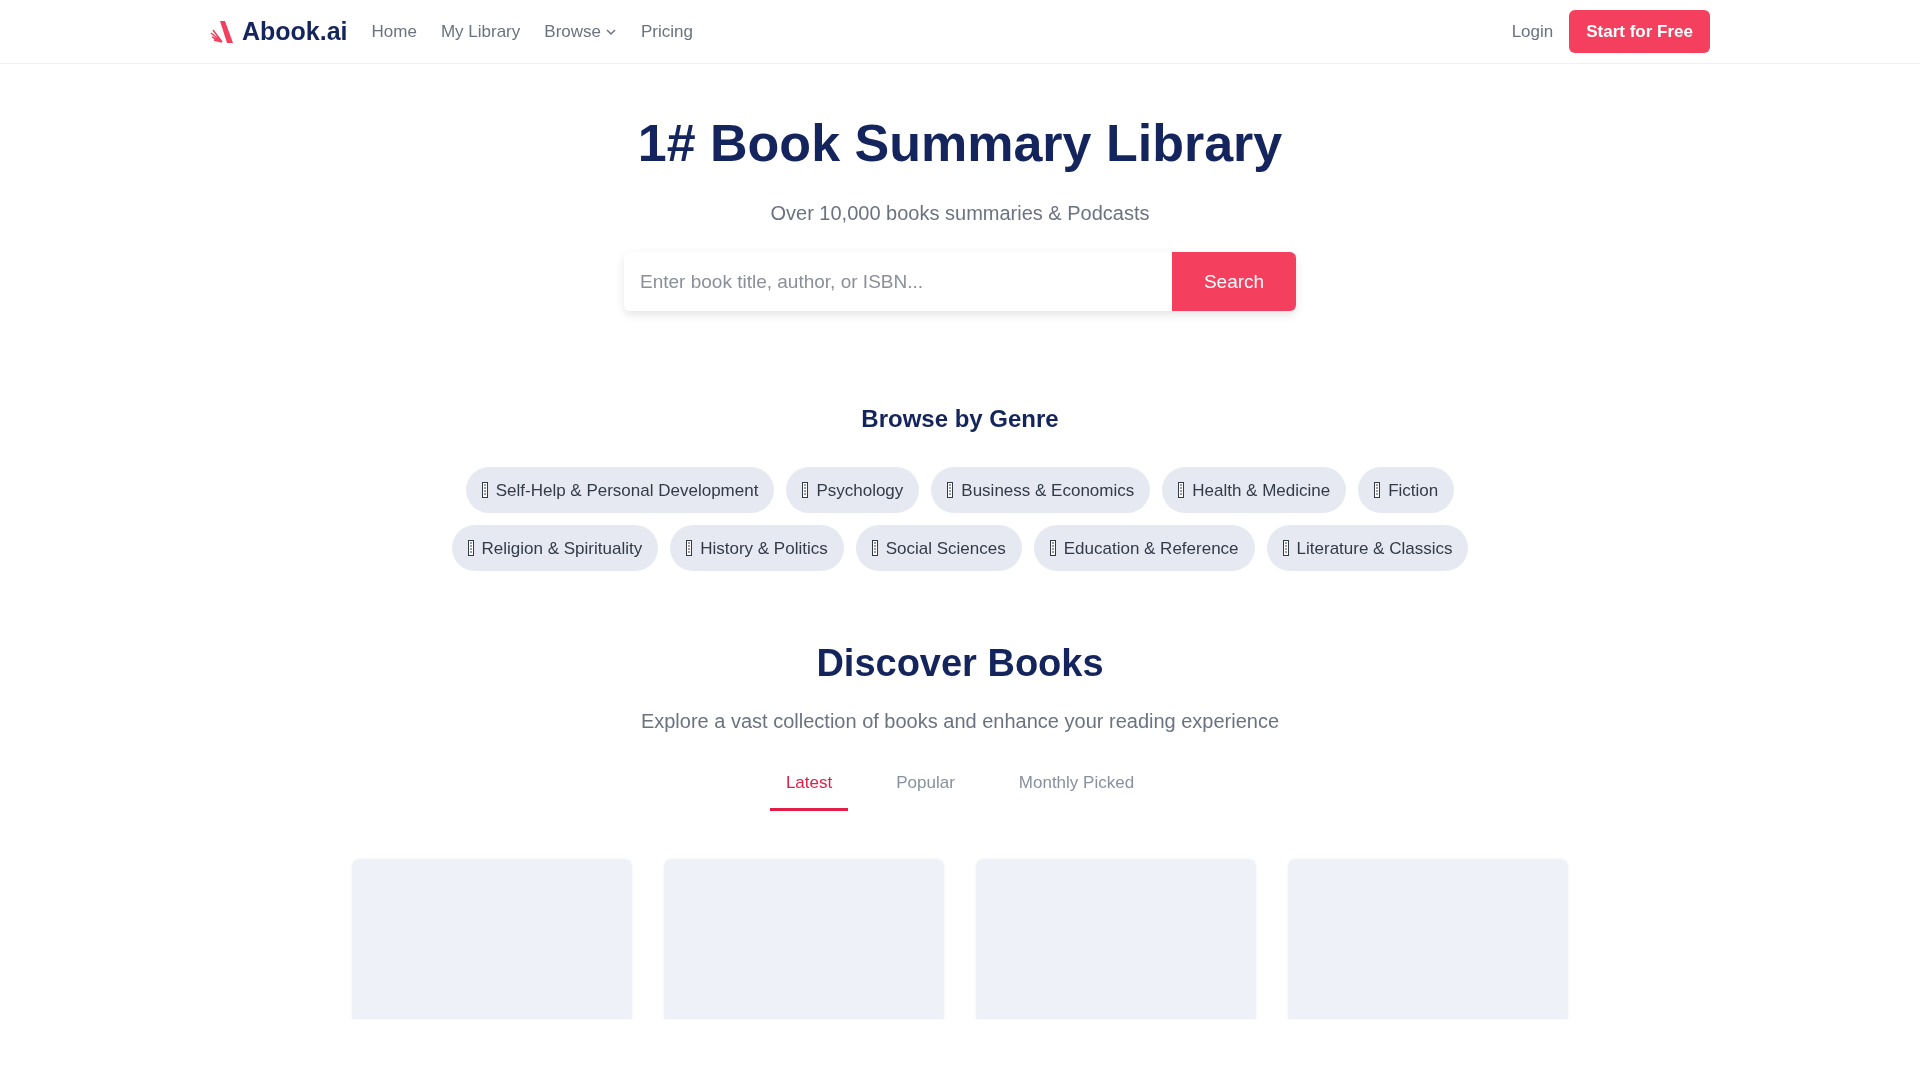  I want to click on section-subtitle: Explore a vast collection of books and enhance your reading experience, so click(960, 722).